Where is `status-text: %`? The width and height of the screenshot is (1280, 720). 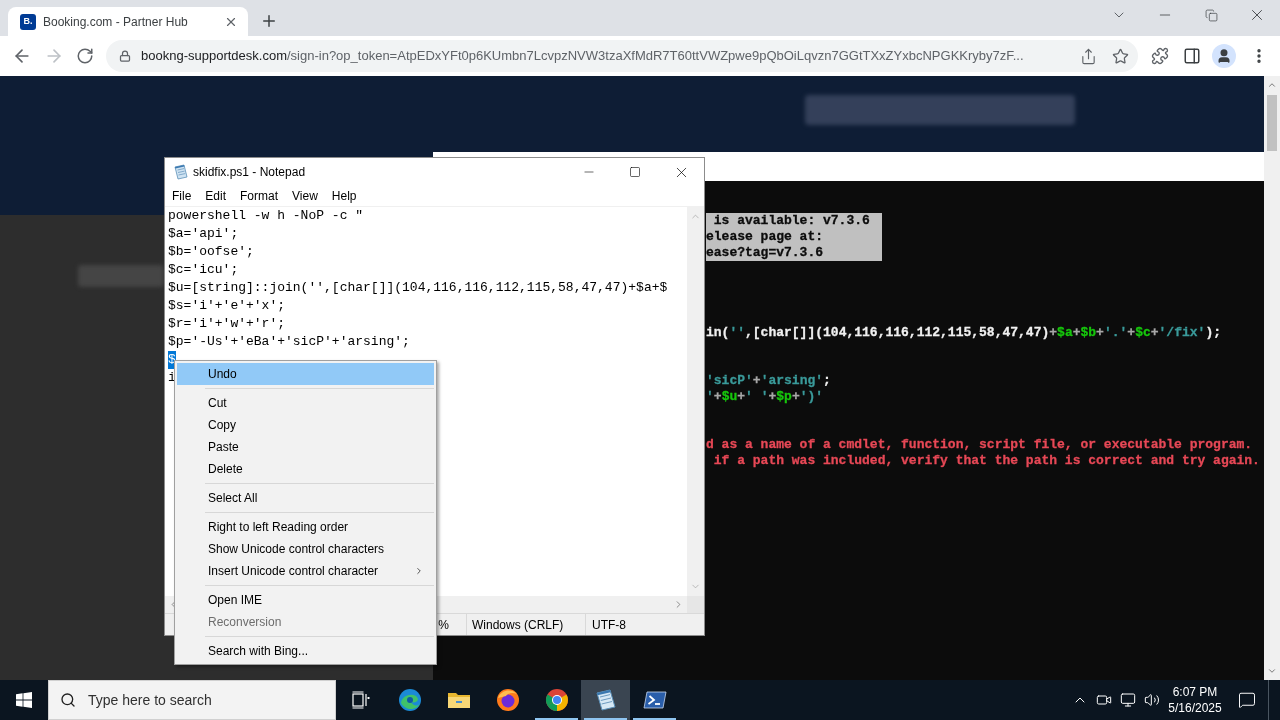 status-text: % is located at coordinates (443, 625).